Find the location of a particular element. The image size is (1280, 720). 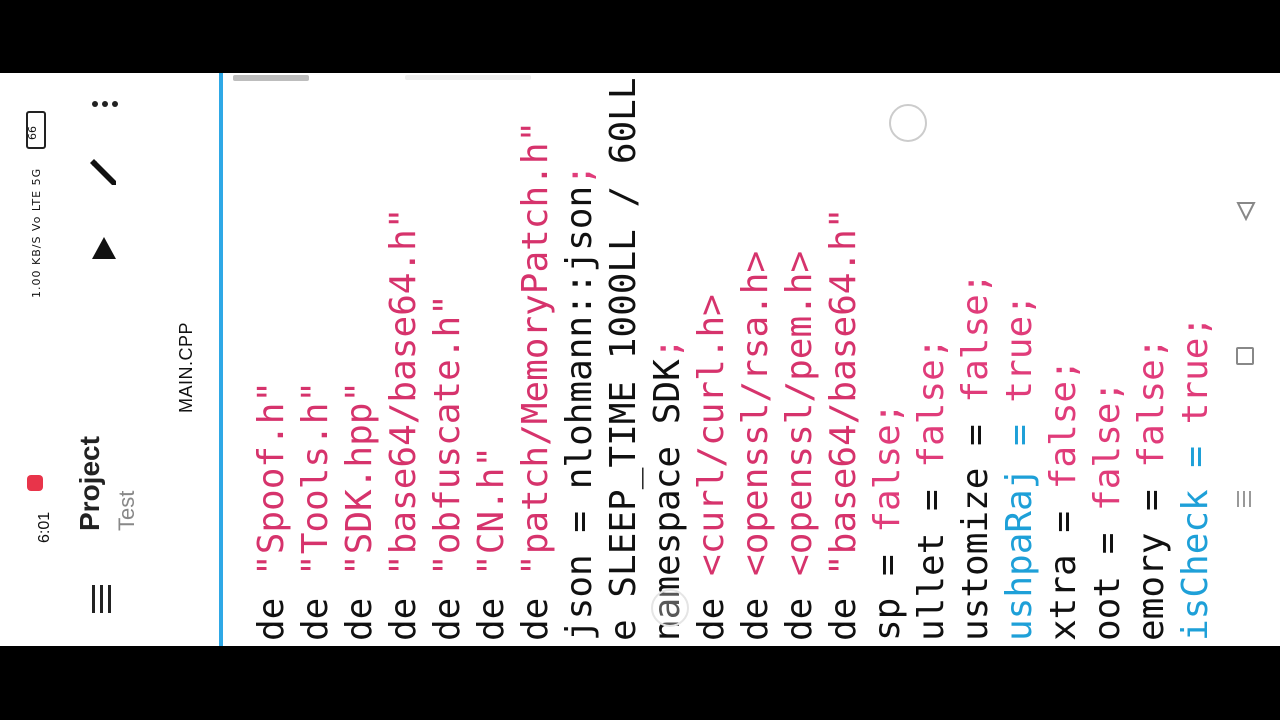

code-token: "SDK.hpp" is located at coordinates (359, 478).